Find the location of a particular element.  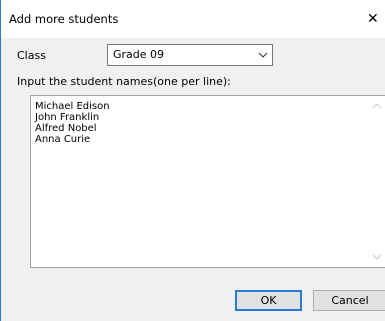

close-icon: ✕ is located at coordinates (373, 19).